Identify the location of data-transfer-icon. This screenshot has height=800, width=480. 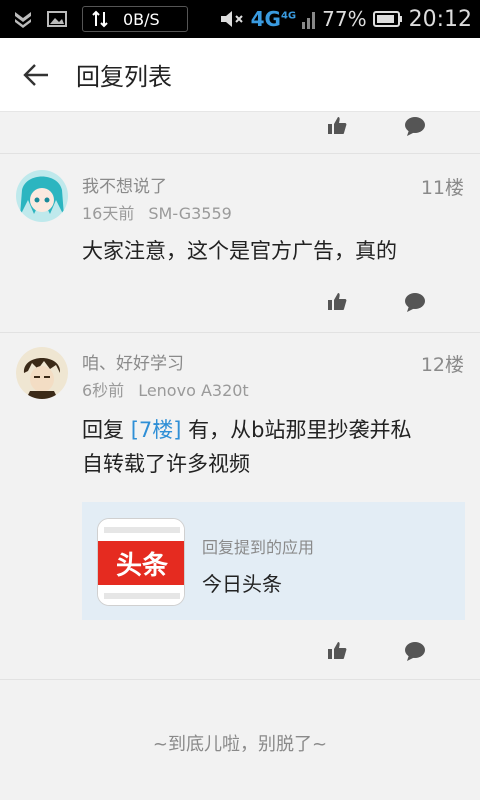
(100, 19).